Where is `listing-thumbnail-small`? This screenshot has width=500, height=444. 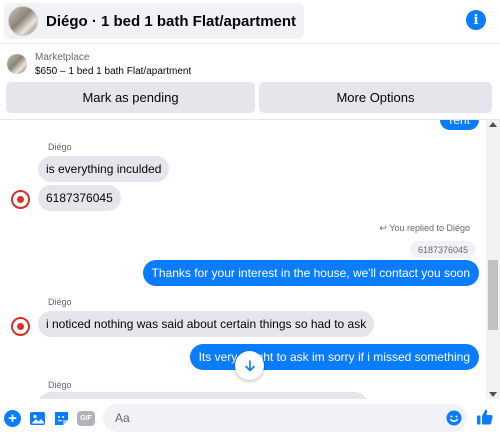
listing-thumbnail-small is located at coordinates (17, 64).